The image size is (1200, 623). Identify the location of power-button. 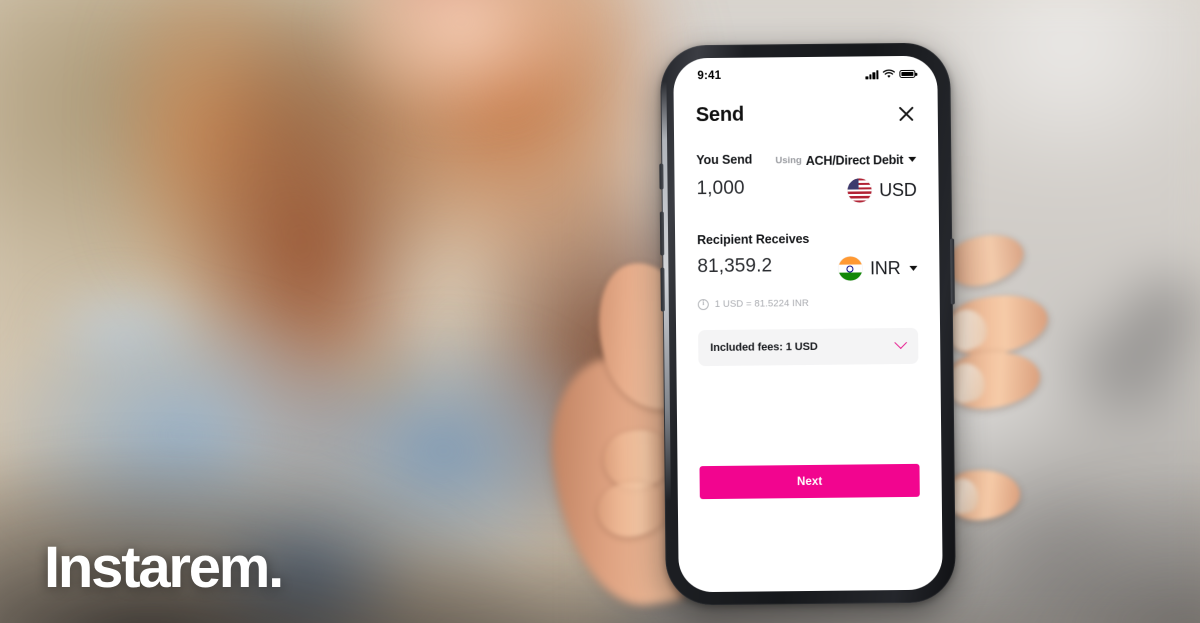
(952, 271).